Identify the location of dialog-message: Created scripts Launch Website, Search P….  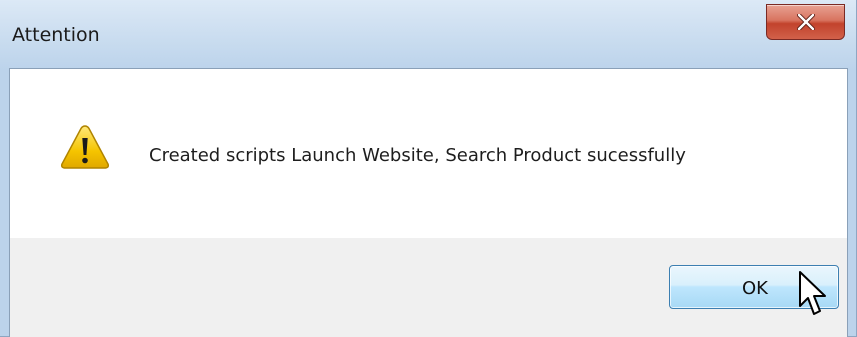
(417, 155).